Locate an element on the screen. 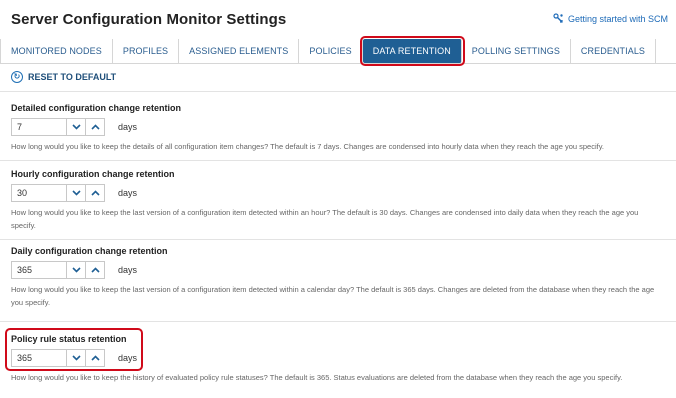 This screenshot has height=398, width=676. section-title: Daily configuration change retention is located at coordinates (89, 251).